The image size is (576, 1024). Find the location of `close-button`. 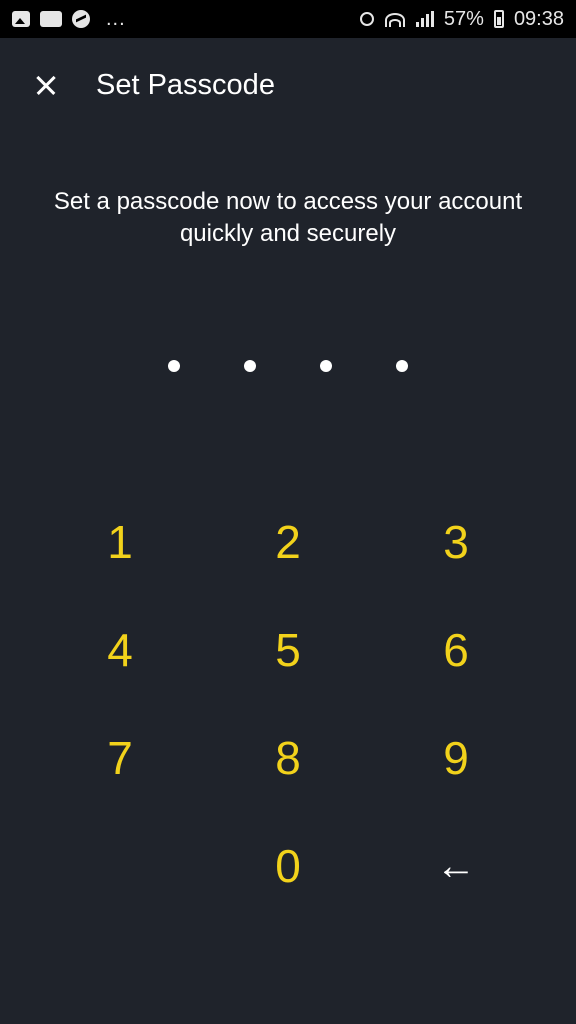

close-button is located at coordinates (46, 85).